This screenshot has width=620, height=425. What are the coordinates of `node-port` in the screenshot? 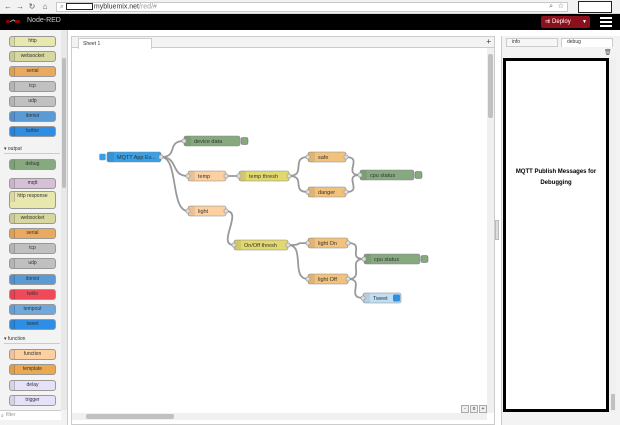 It's located at (12, 294).